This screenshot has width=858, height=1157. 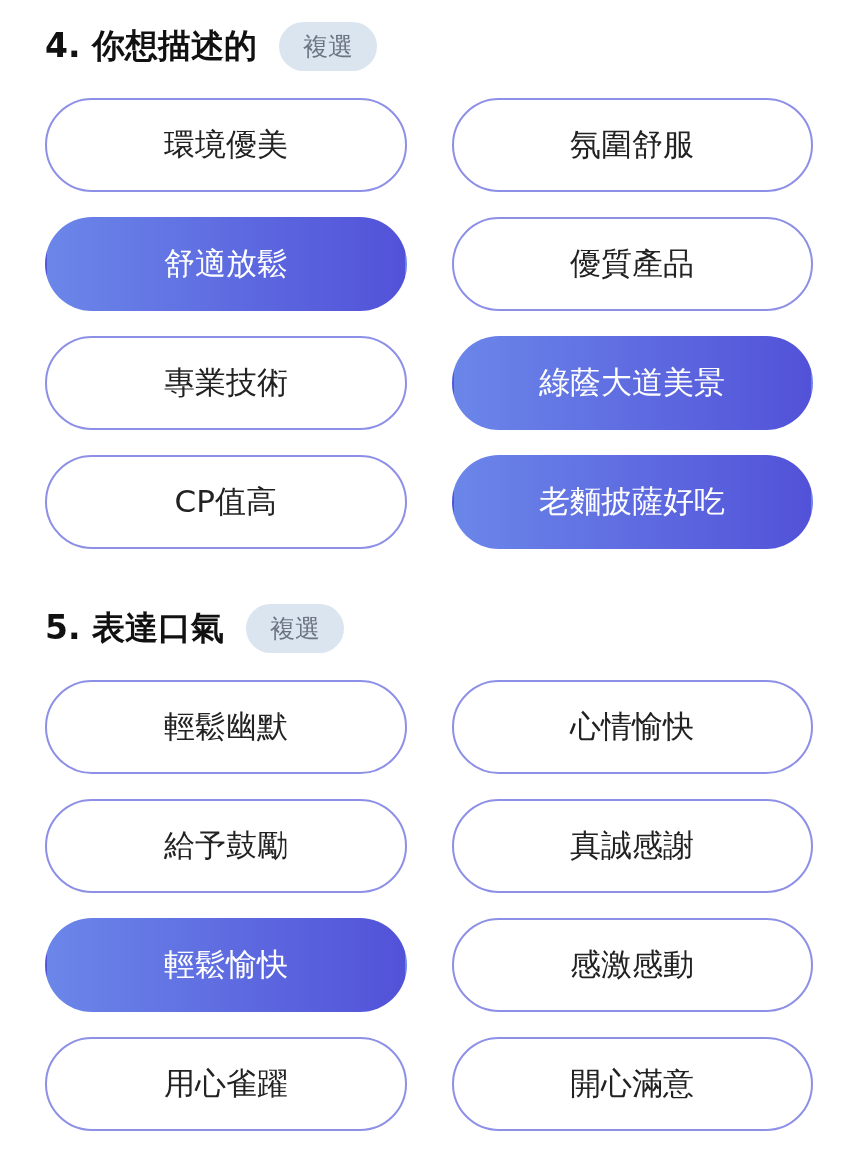 What do you see at coordinates (226, 264) in the screenshot?
I see `option-button: 舒適放鬆` at bounding box center [226, 264].